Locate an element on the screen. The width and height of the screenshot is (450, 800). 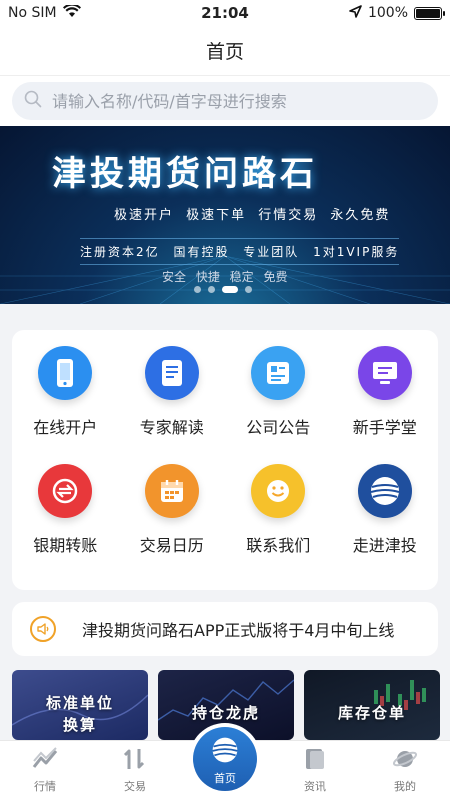
grid-item-announcement: 公司公告 is located at coordinates (278, 405).